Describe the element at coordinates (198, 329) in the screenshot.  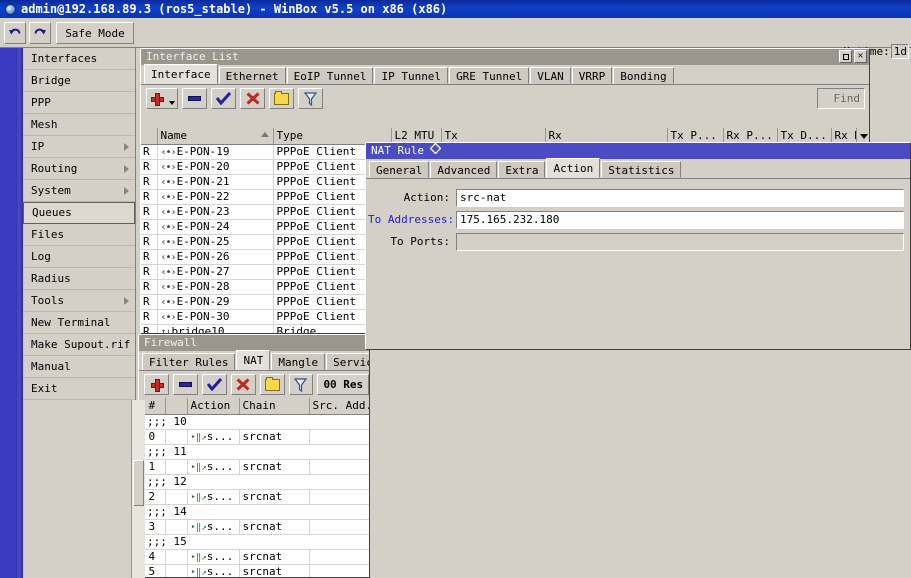
I see `interface-name-label: bridge10` at that location.